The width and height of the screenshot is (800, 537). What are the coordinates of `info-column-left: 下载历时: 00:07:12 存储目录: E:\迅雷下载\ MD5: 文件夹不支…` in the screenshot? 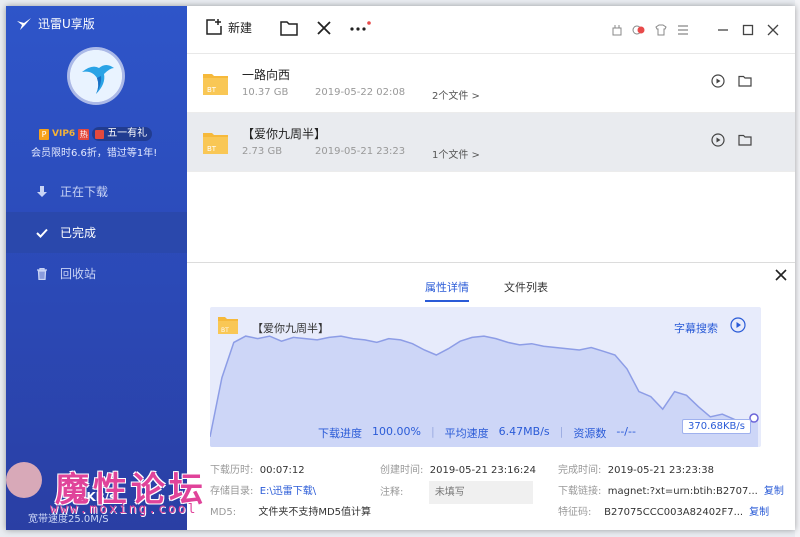 It's located at (290, 491).